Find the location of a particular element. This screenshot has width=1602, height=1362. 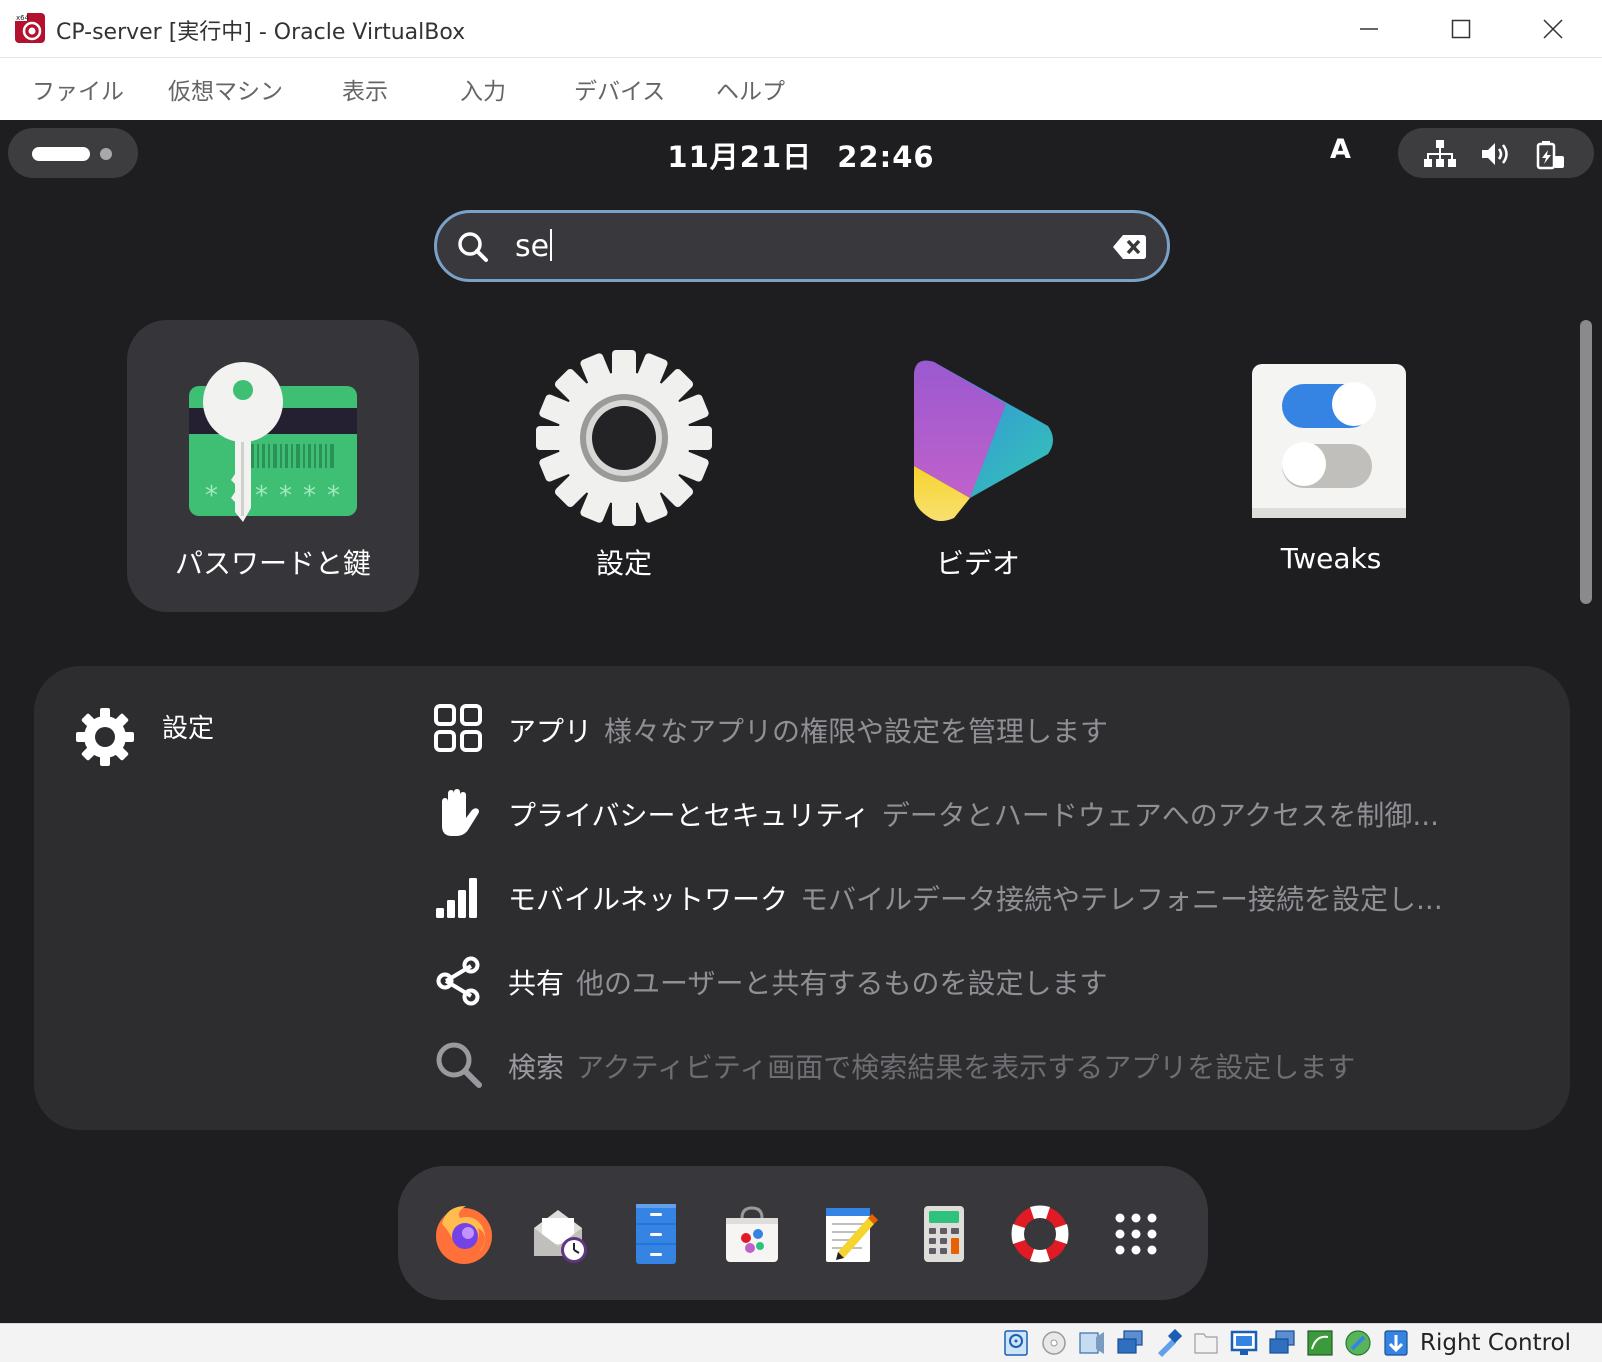

help-icon is located at coordinates (1040, 1234).